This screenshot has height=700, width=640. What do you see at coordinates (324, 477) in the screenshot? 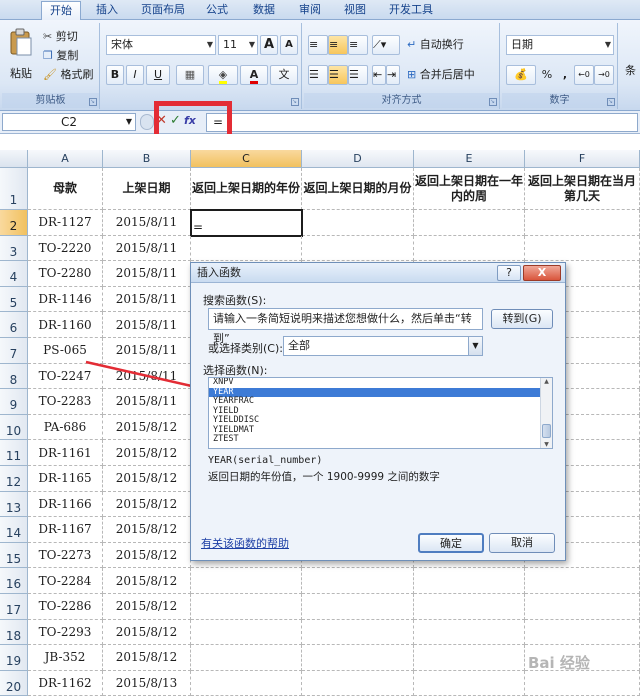
I see `function-description: 返回日期的年份值，一个 1900-9999 之间的数字` at bounding box center [324, 477].